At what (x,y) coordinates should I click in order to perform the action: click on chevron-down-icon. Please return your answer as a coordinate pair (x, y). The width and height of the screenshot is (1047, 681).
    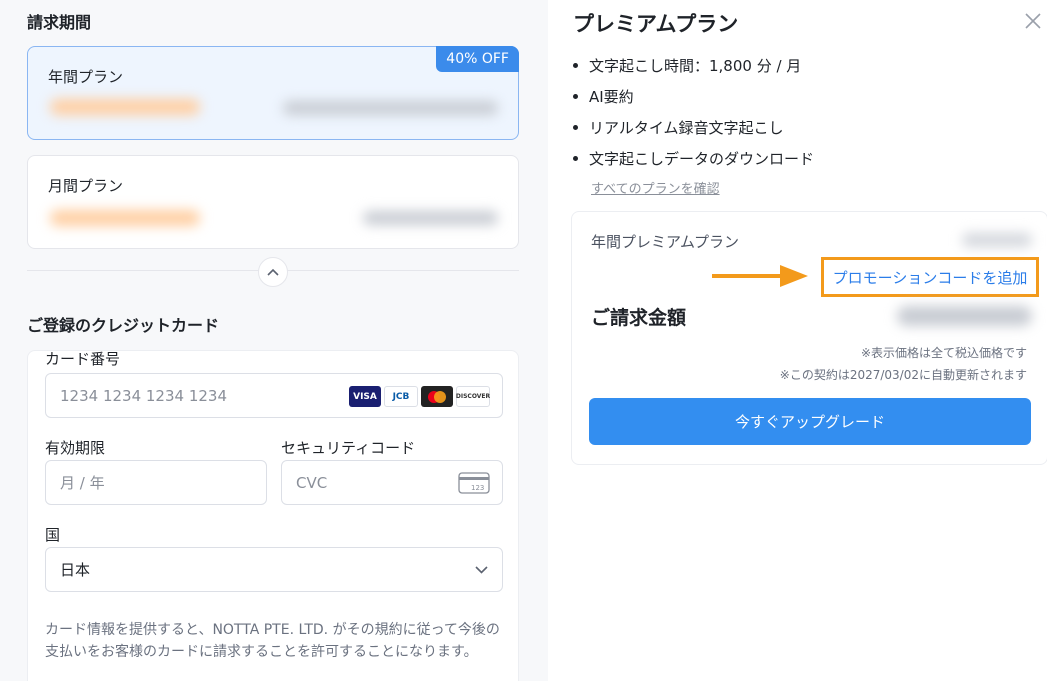
    Looking at the image, I should click on (481, 570).